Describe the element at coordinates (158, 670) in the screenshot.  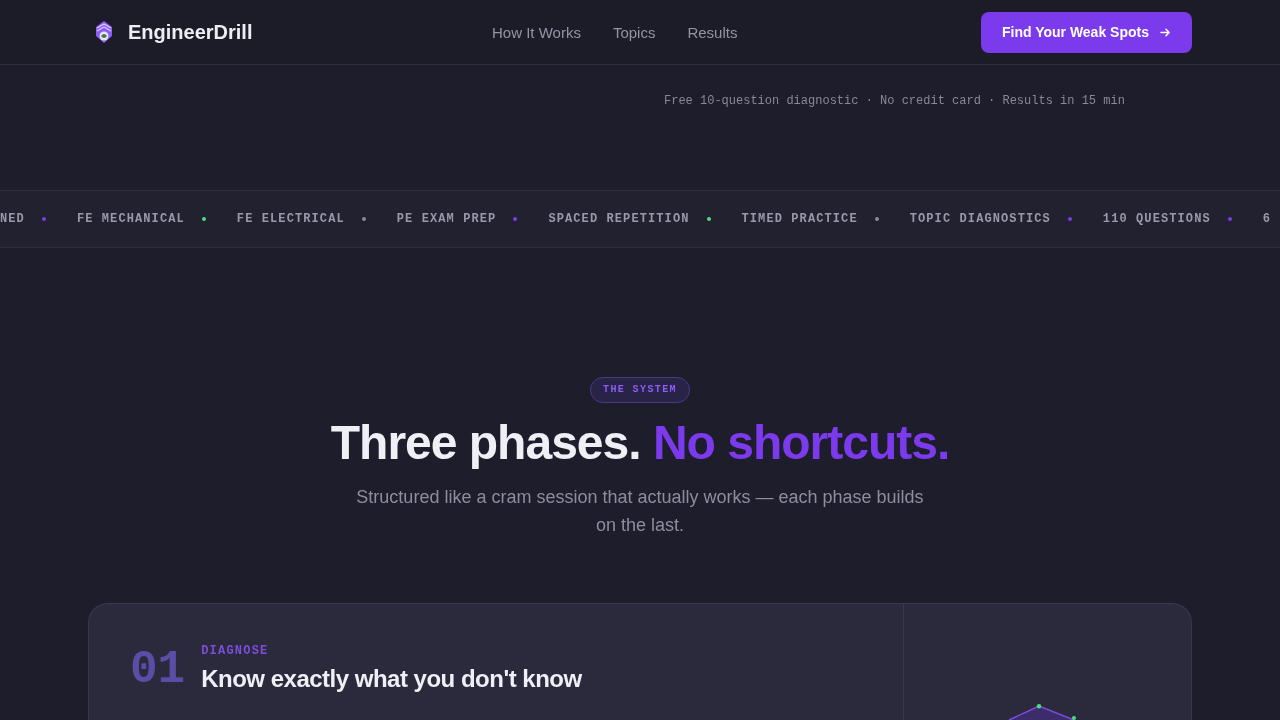
I see `phase-number: 01` at that location.